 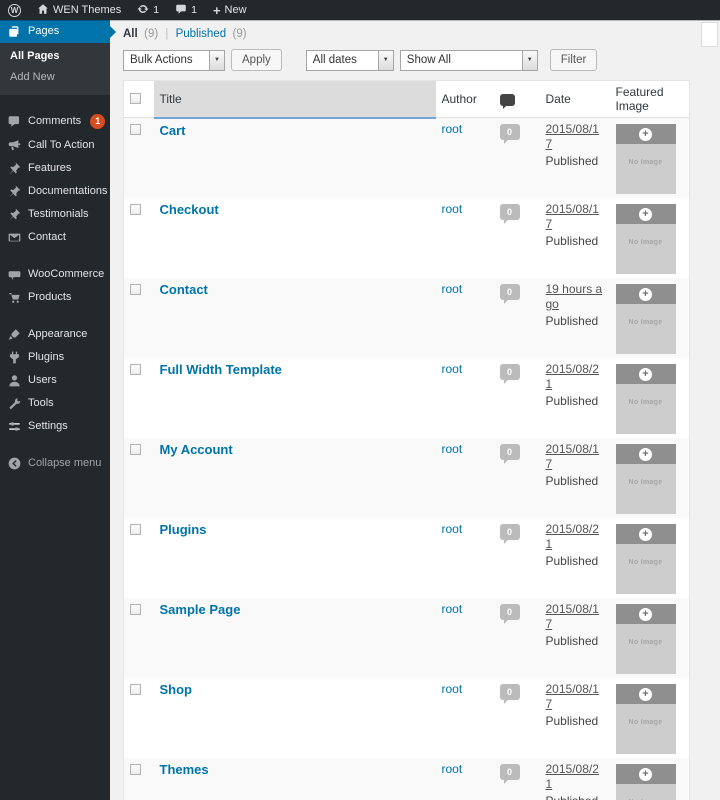 I want to click on sidebar-item-comments: Comments 1, so click(x=55, y=121).